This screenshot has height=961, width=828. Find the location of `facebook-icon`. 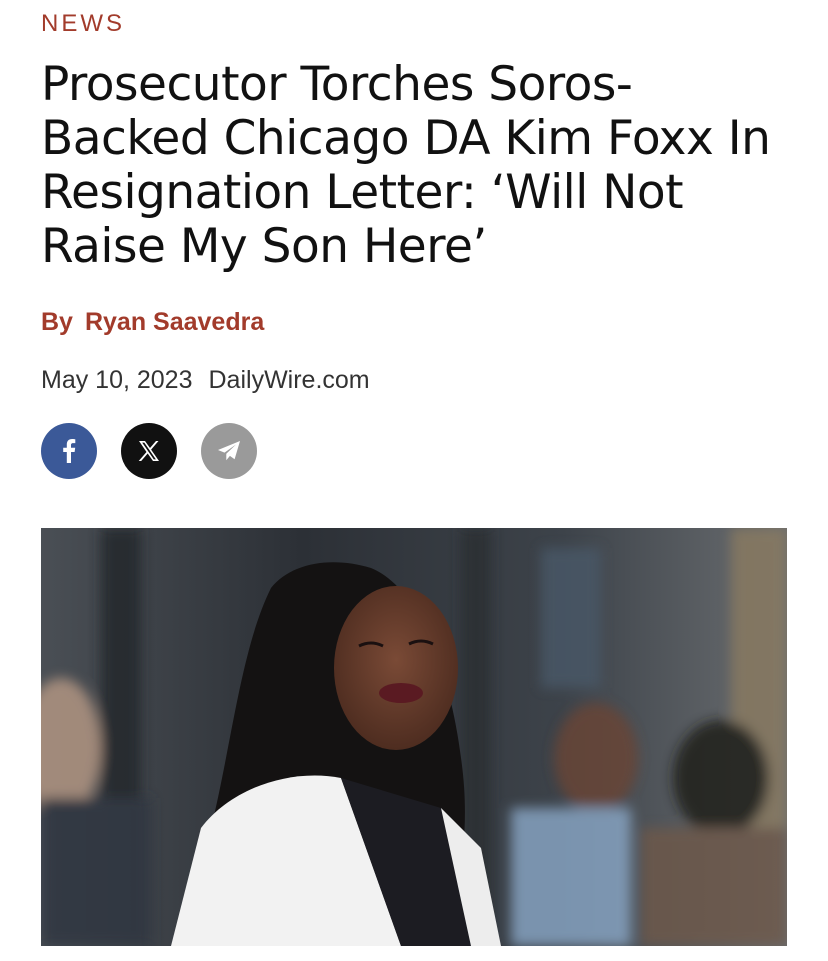

facebook-icon is located at coordinates (69, 451).